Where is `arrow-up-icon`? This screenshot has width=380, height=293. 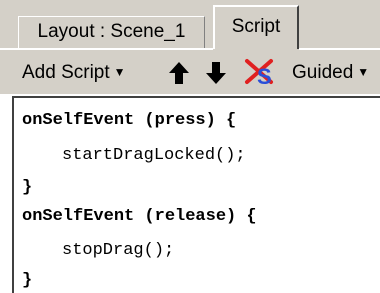
arrow-up-icon is located at coordinates (179, 73).